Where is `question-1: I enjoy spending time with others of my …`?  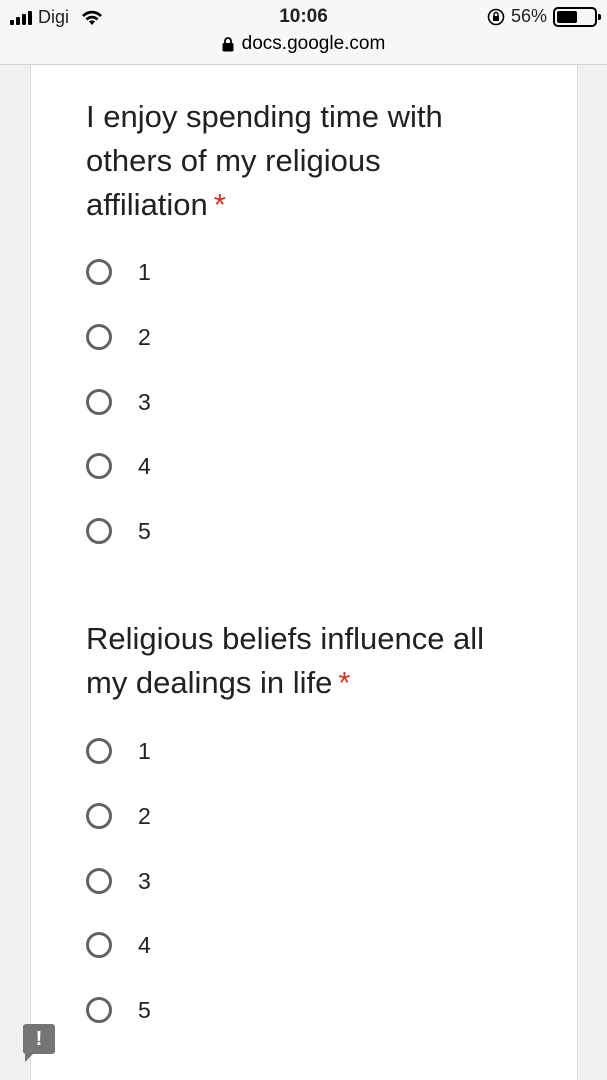
question-1: I enjoy spending time with others of my … is located at coordinates (306, 161).